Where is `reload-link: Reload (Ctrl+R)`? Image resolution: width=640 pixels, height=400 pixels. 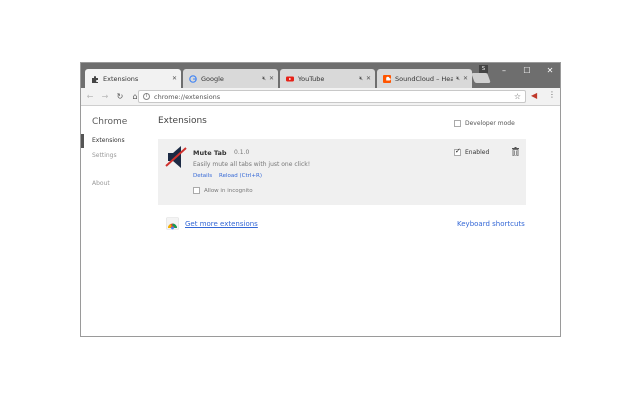 reload-link: Reload (Ctrl+R) is located at coordinates (240, 176).